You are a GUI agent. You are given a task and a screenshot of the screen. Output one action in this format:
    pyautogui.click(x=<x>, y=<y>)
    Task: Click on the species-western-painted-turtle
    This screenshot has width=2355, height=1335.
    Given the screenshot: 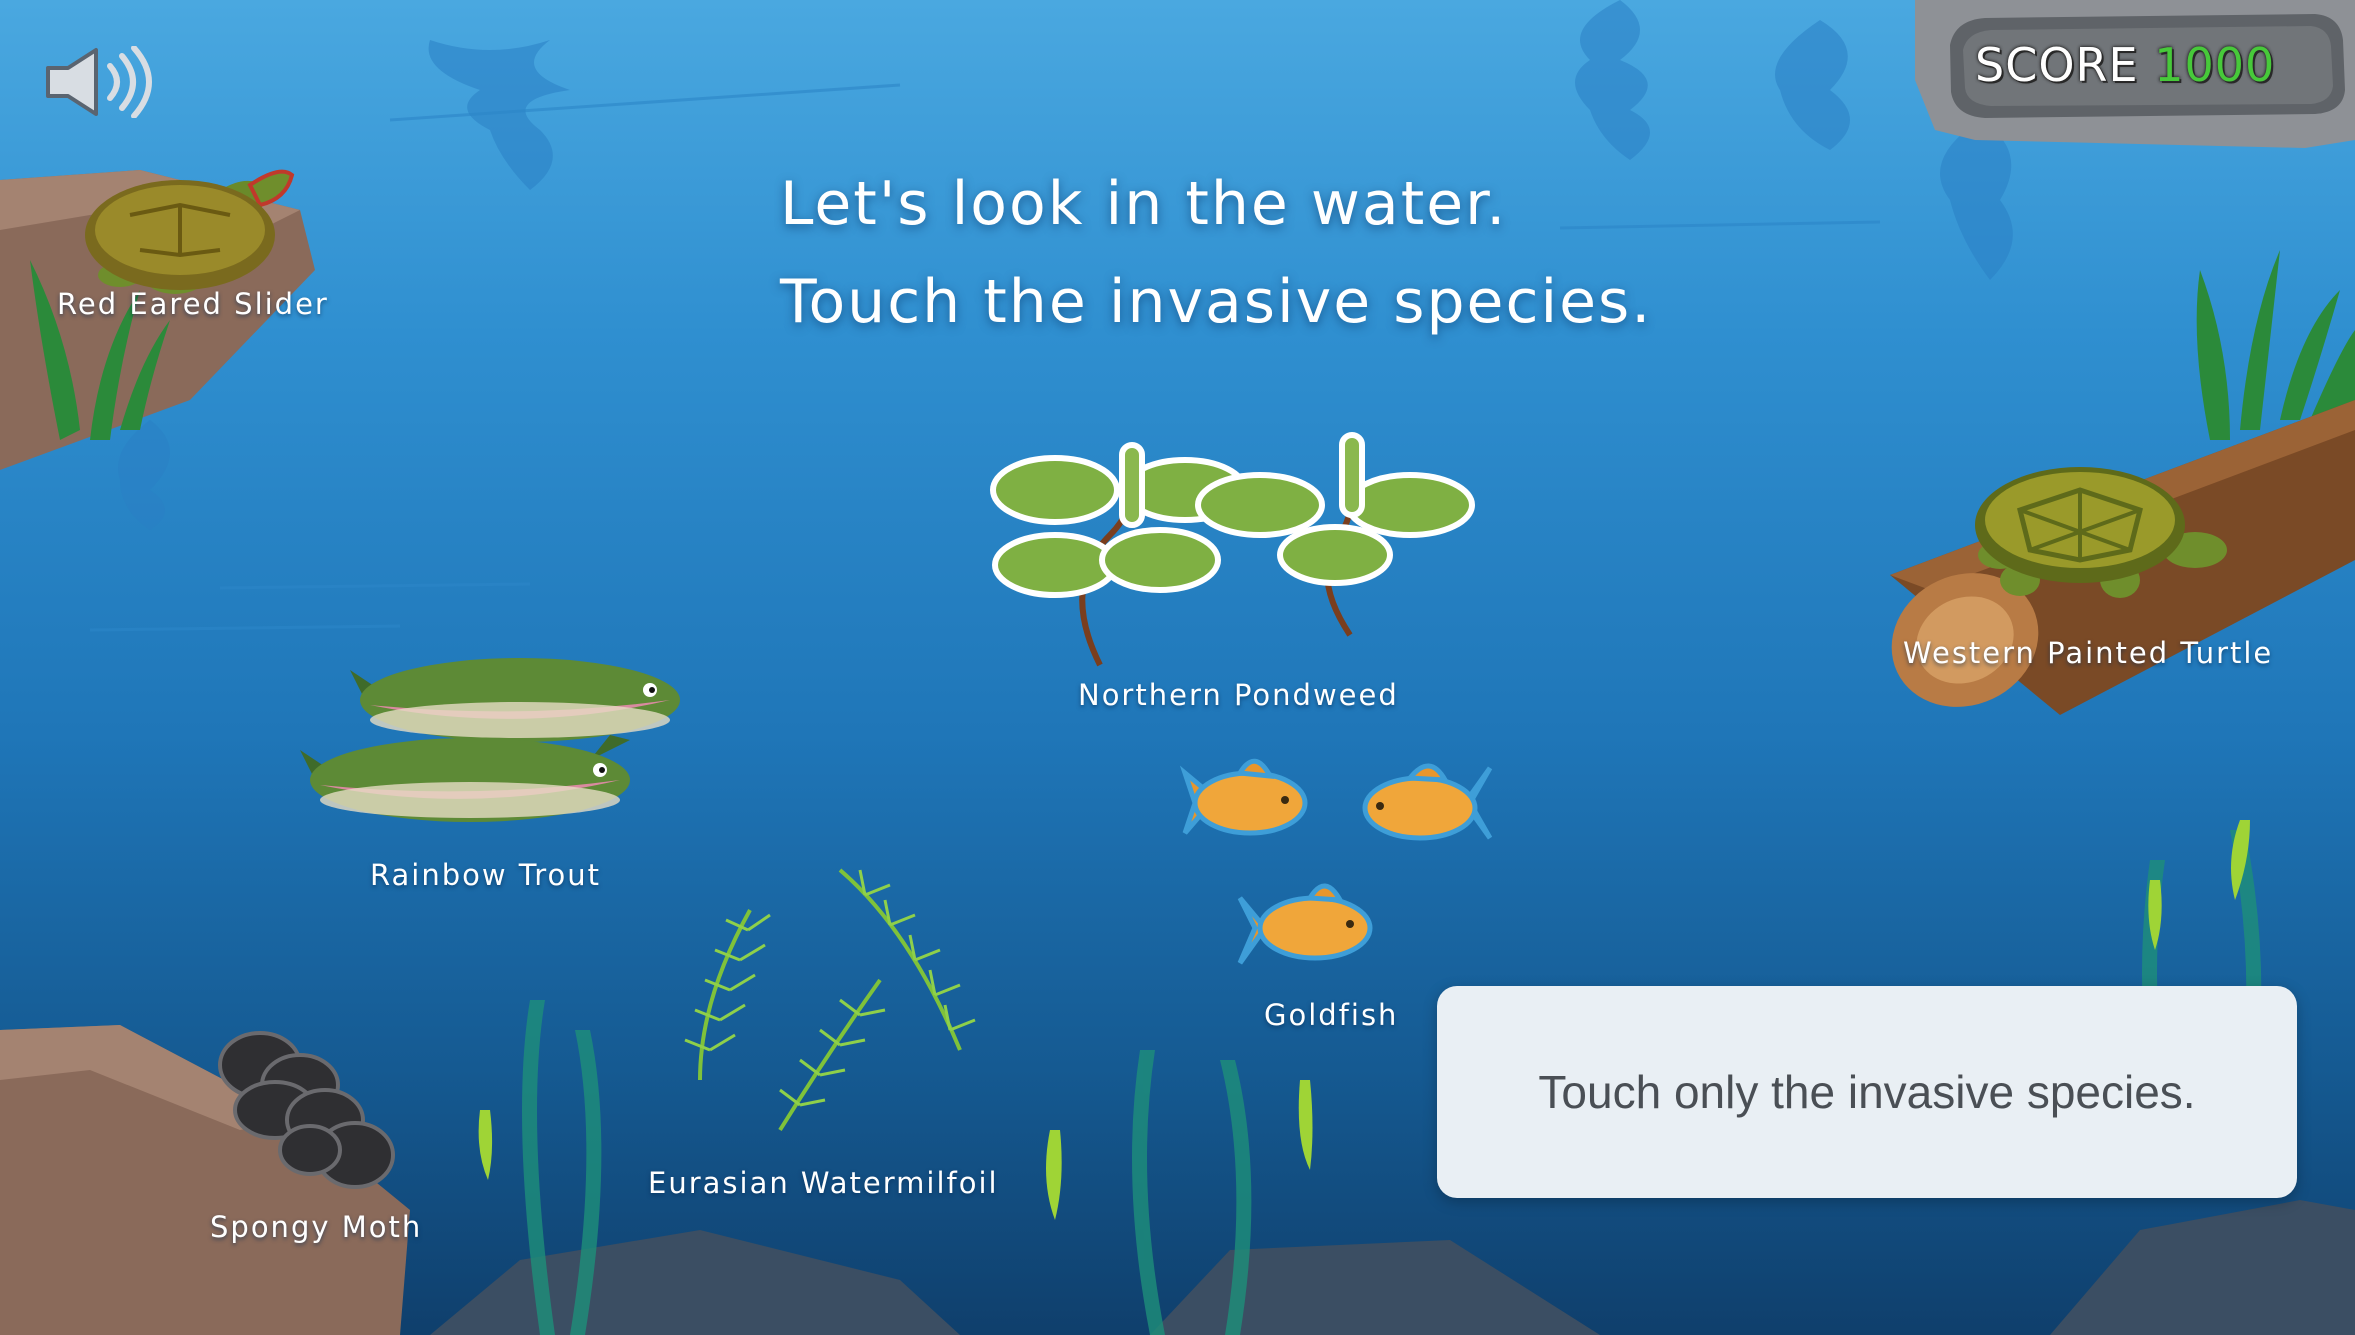 What is the action you would take?
    pyautogui.click(x=2095, y=540)
    